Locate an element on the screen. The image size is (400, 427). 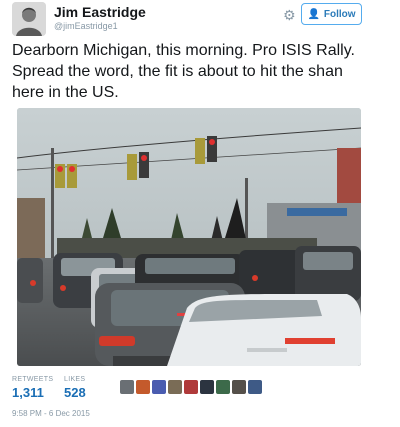
retweets-label: RETWEETS is located at coordinates (33, 379).